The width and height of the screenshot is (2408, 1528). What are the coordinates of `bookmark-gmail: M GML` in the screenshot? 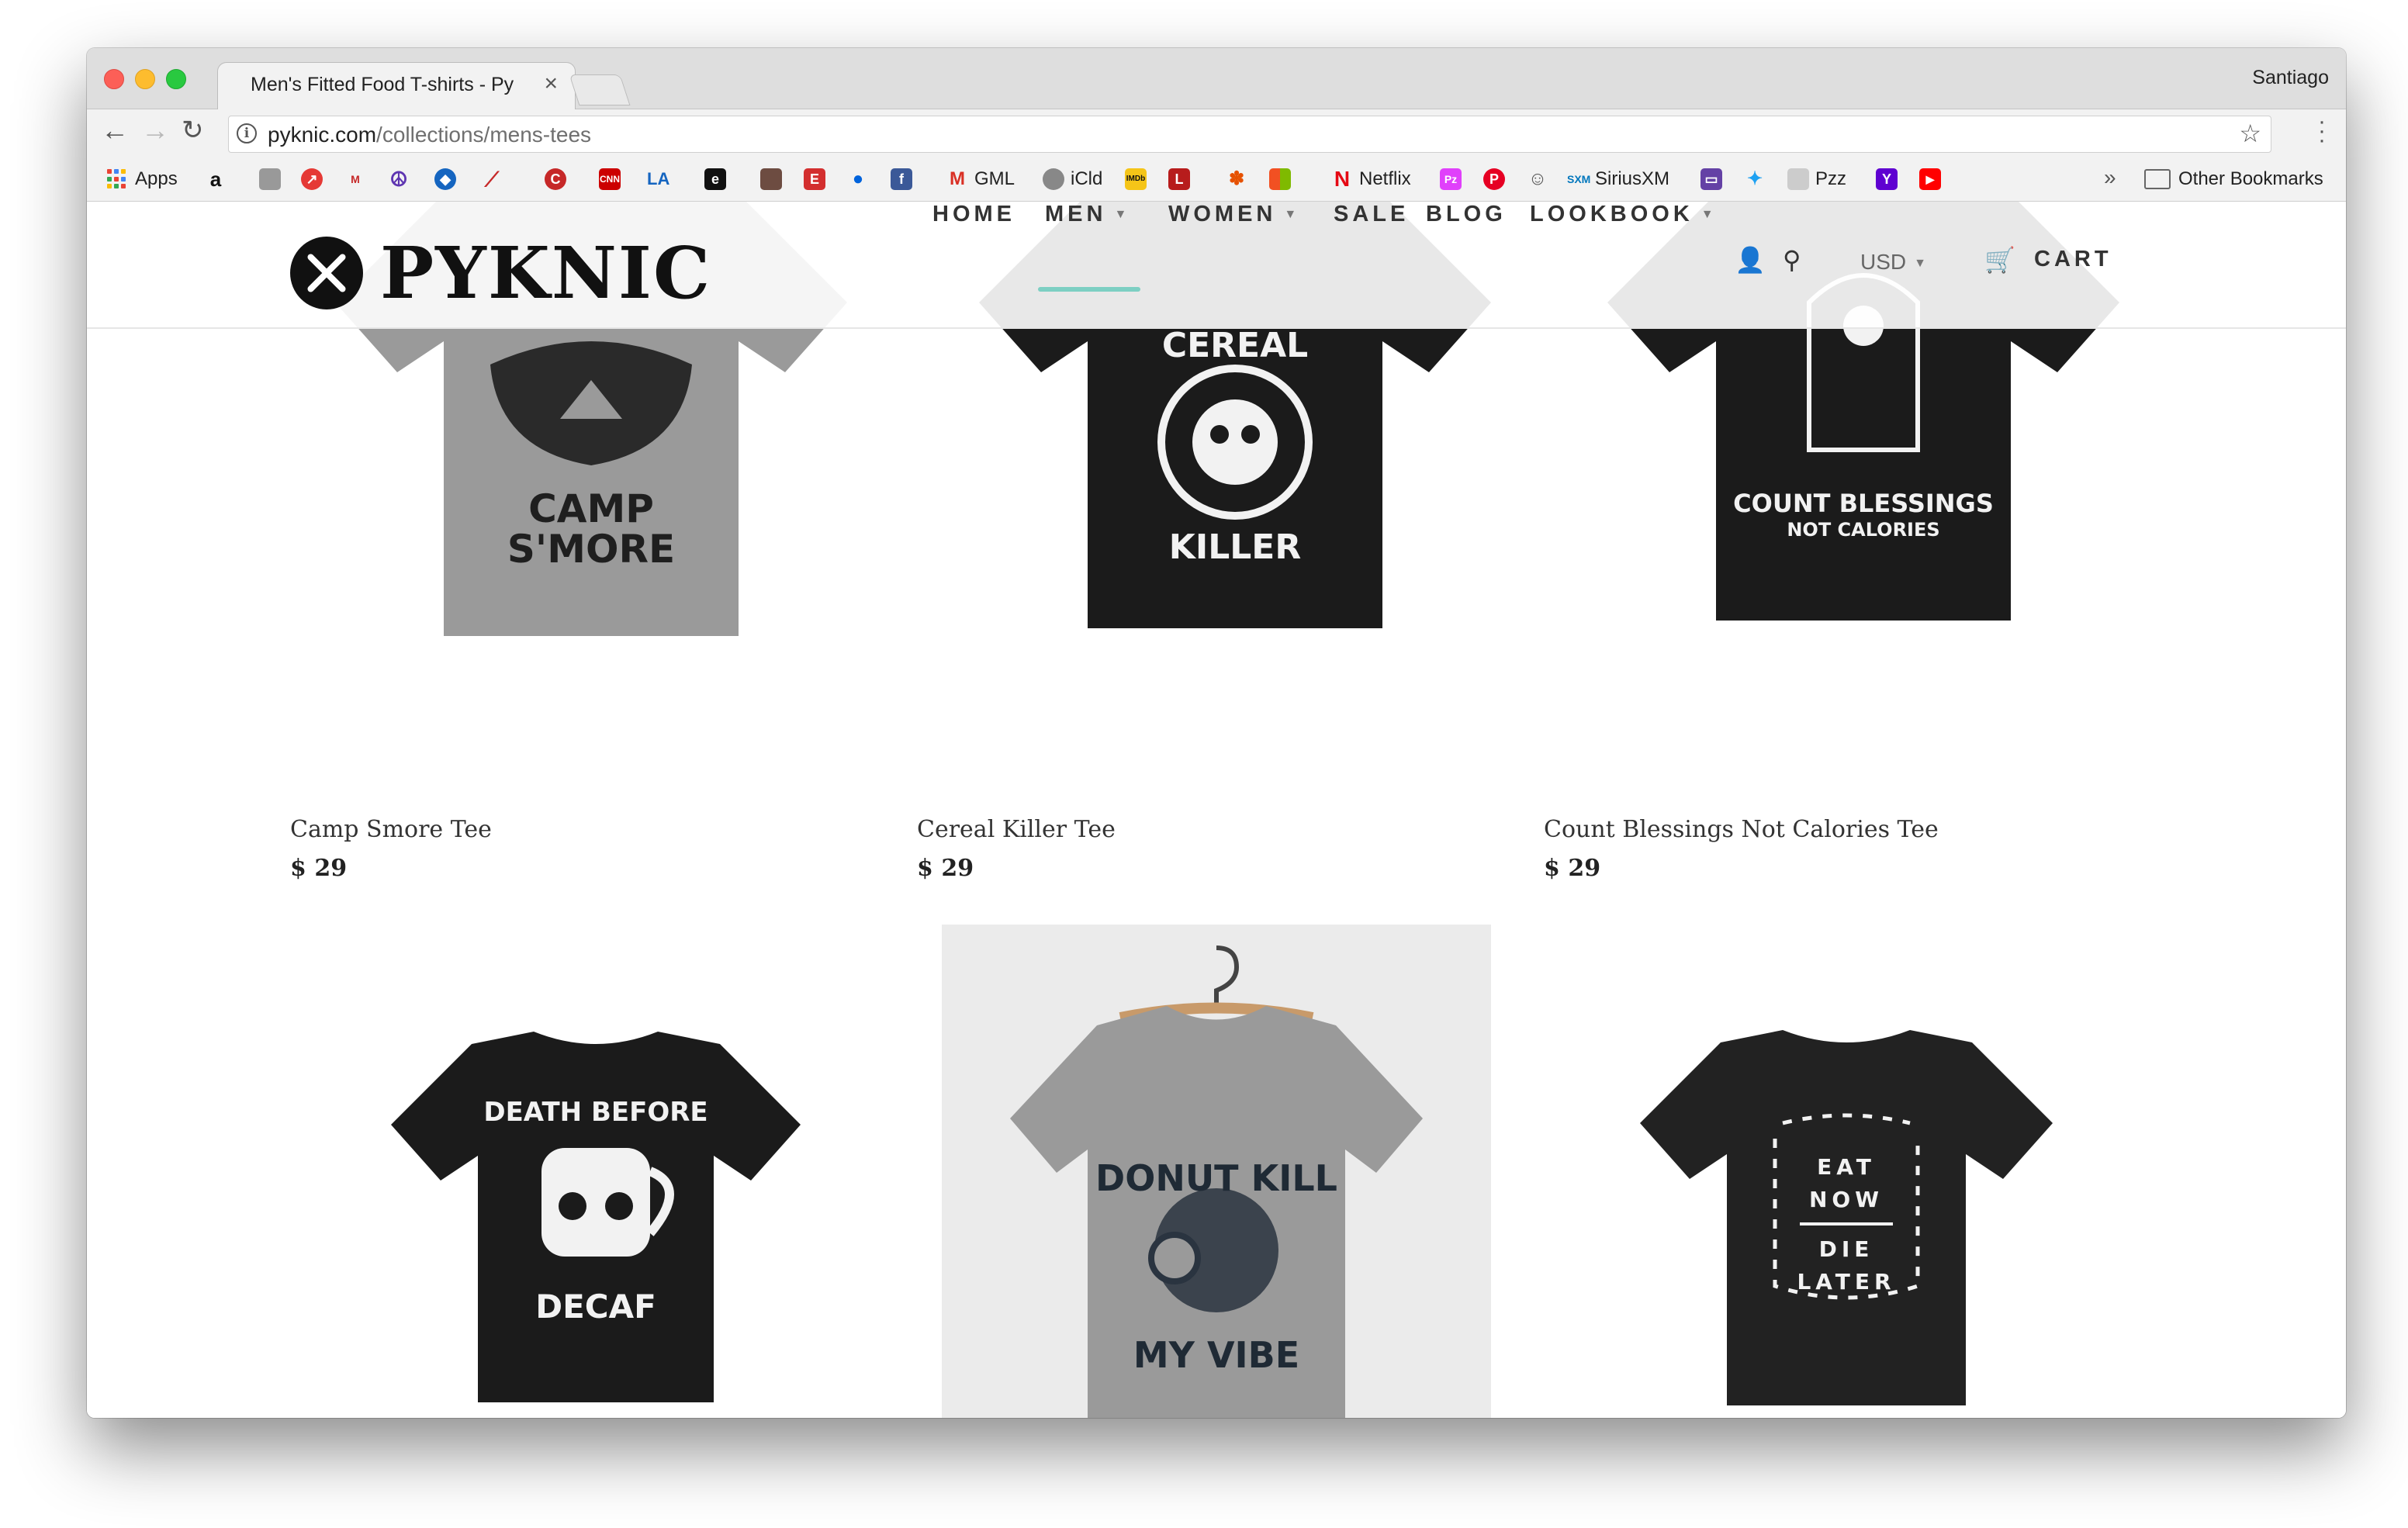 It's located at (980, 179).